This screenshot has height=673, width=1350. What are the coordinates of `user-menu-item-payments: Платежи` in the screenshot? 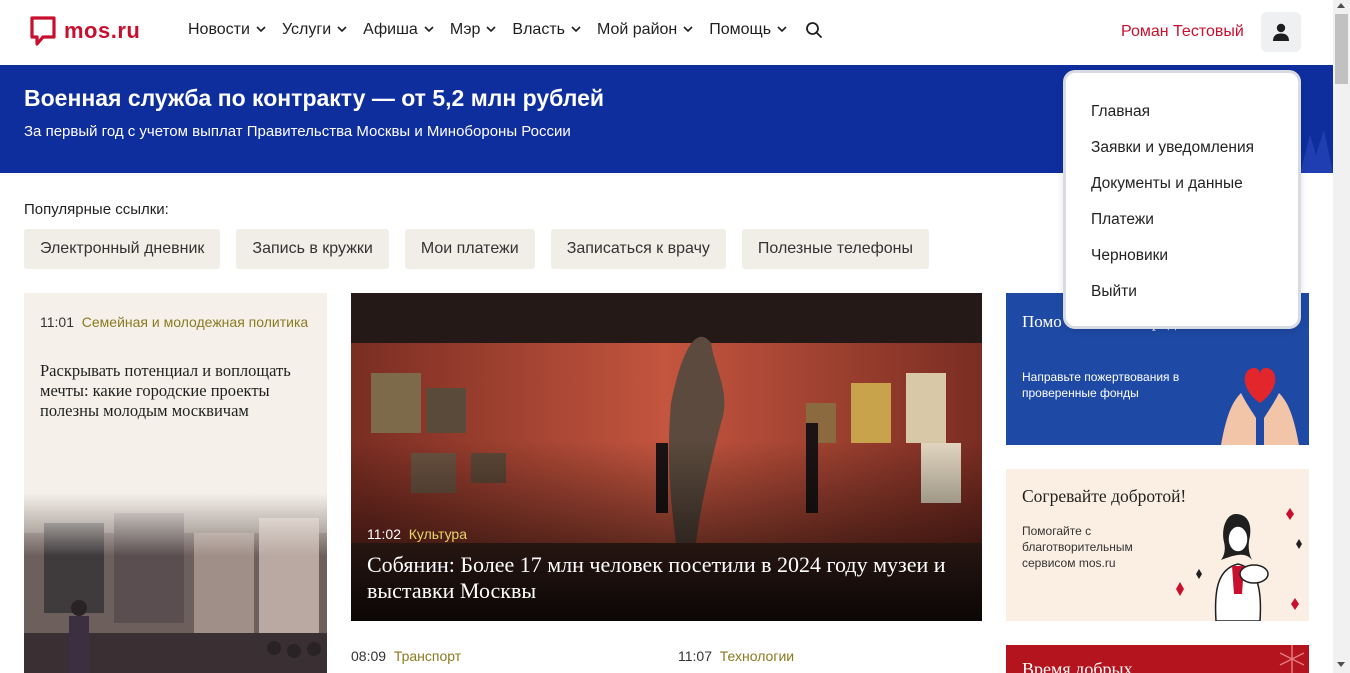 It's located at (1122, 220).